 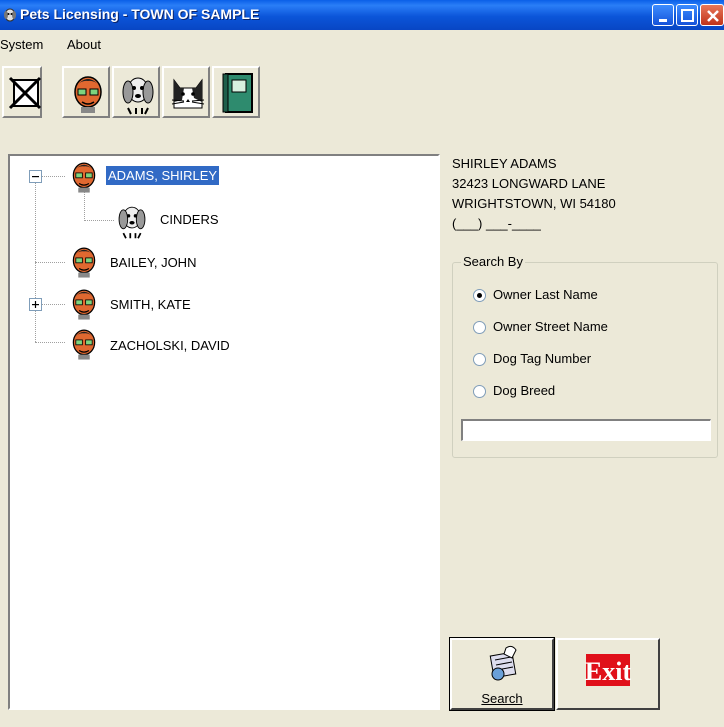 What do you see at coordinates (84, 44) in the screenshot?
I see `menu-about: About` at bounding box center [84, 44].